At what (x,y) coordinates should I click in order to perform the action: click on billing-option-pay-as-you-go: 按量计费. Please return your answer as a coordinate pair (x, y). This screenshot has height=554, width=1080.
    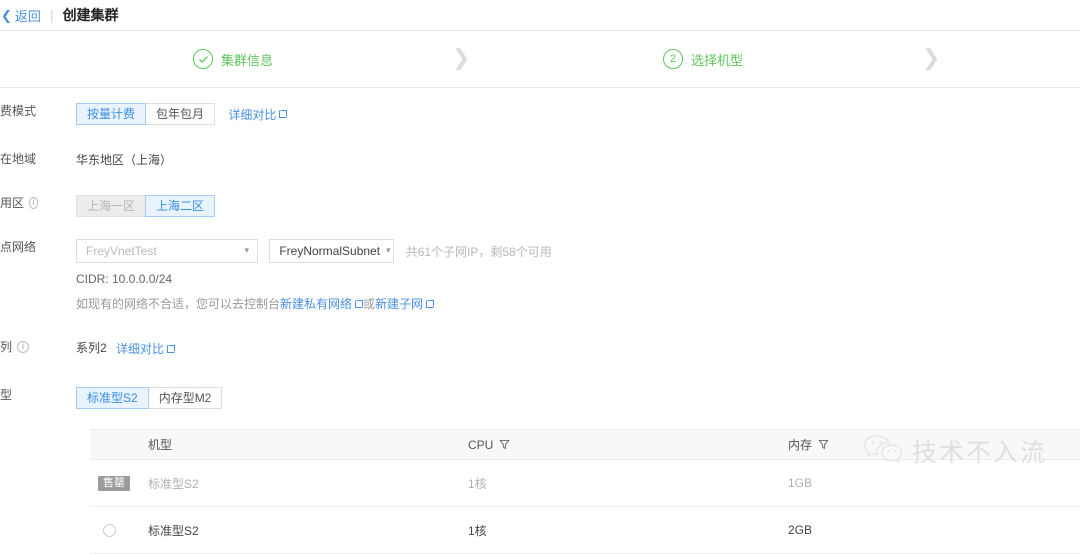
    Looking at the image, I should click on (111, 114).